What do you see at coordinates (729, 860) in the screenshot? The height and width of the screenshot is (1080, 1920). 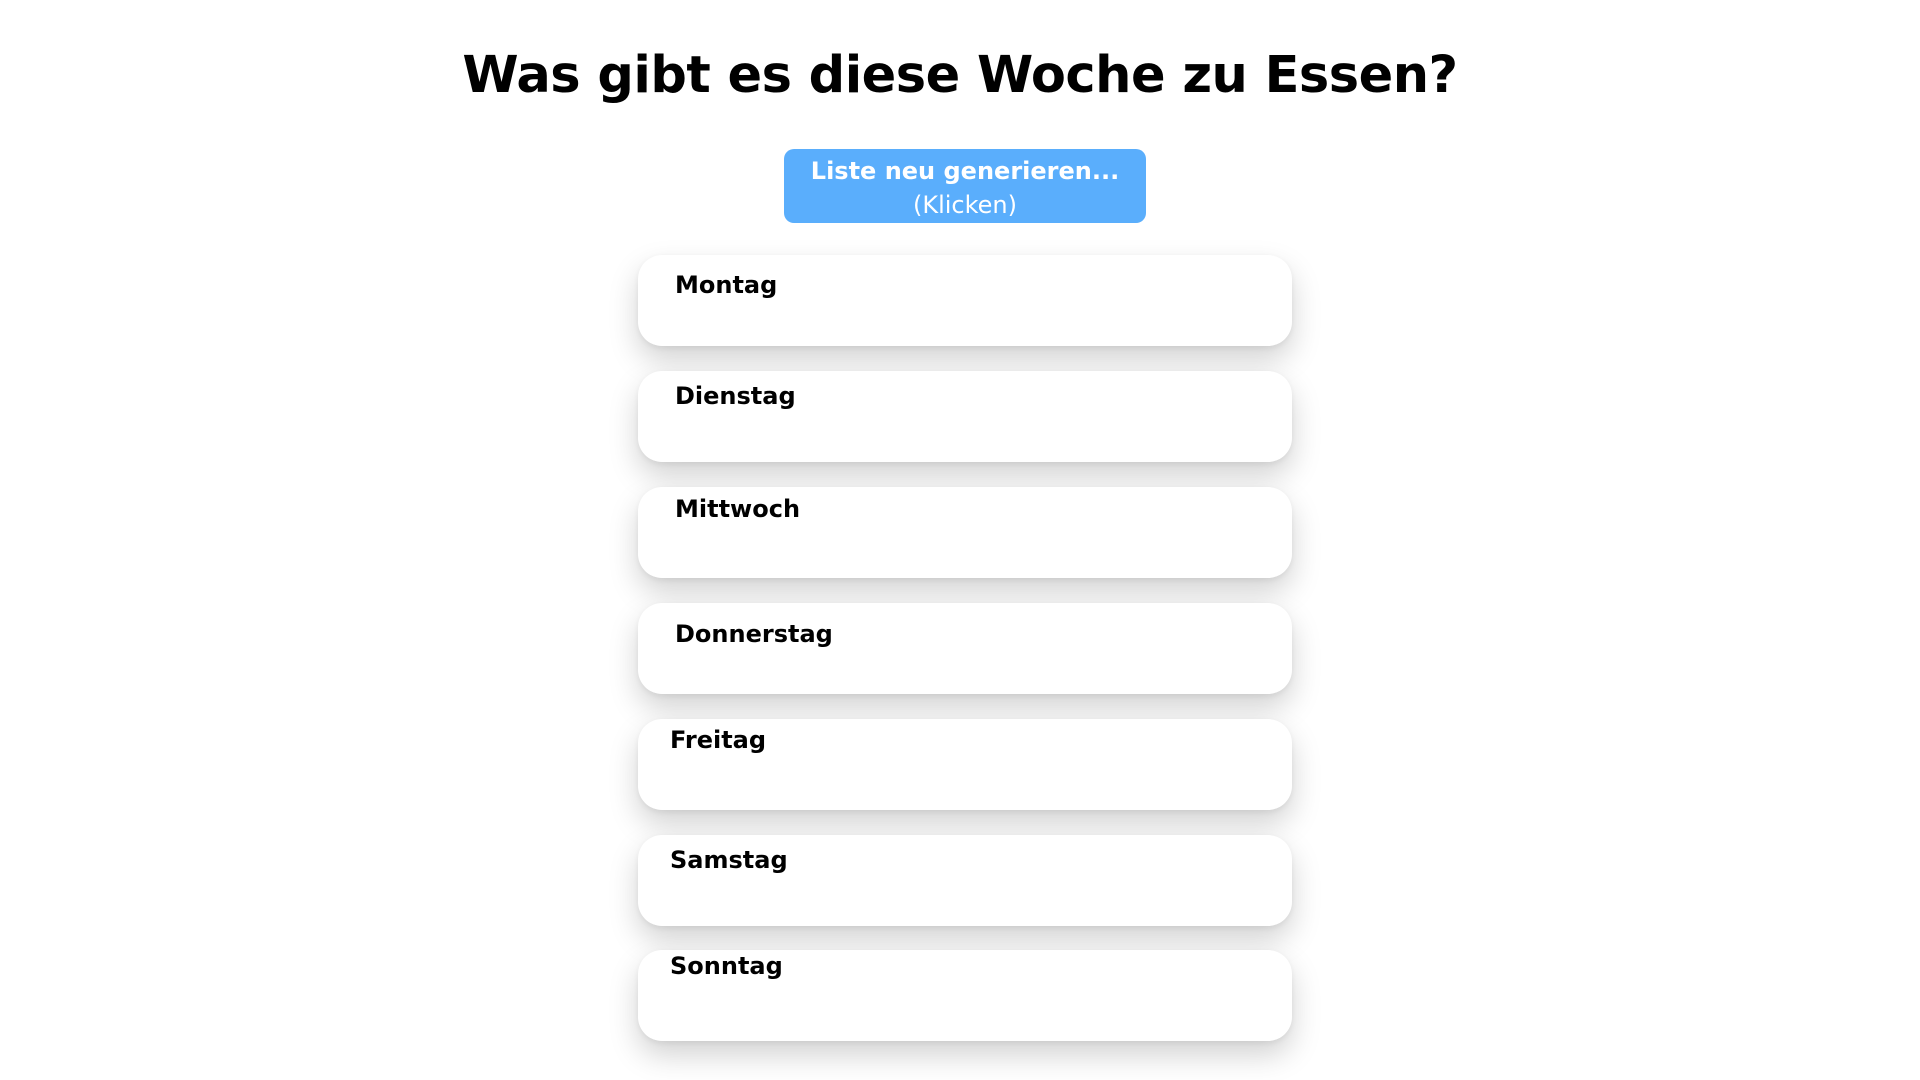 I see `day-label-samstag: Samstag` at bounding box center [729, 860].